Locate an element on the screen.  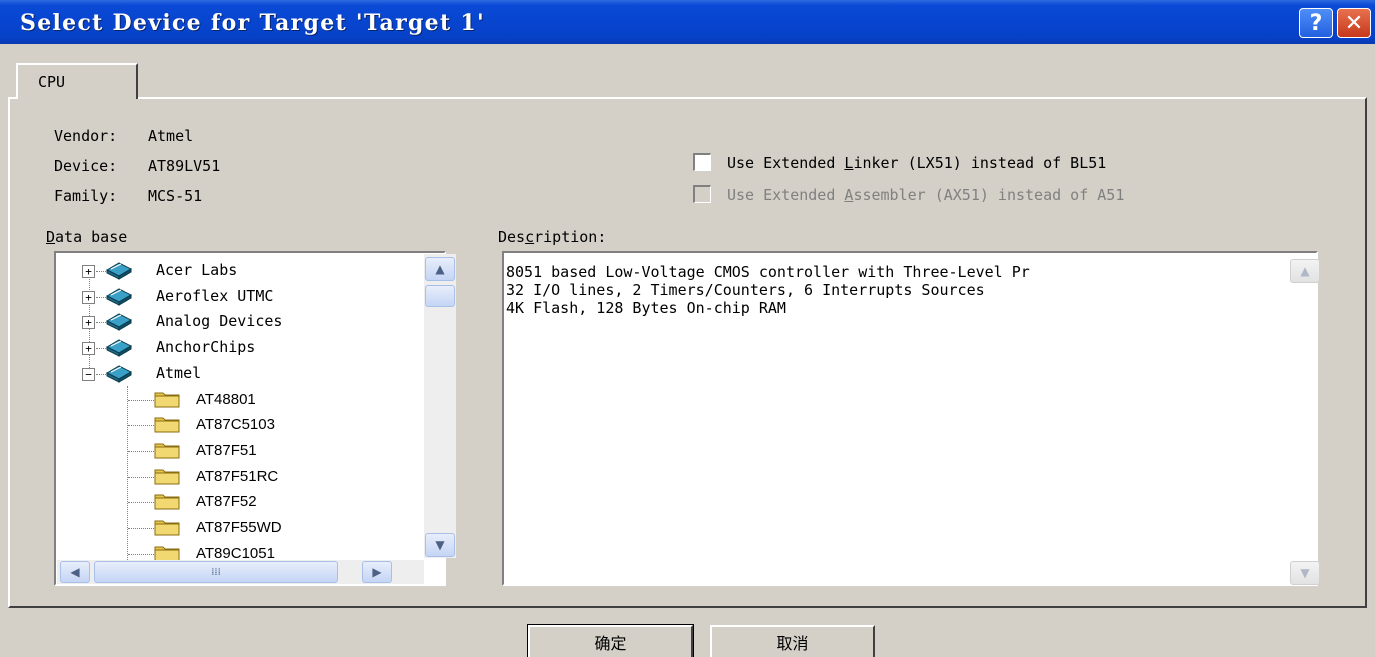
scroll-left-button: ◀ is located at coordinates (75, 572).